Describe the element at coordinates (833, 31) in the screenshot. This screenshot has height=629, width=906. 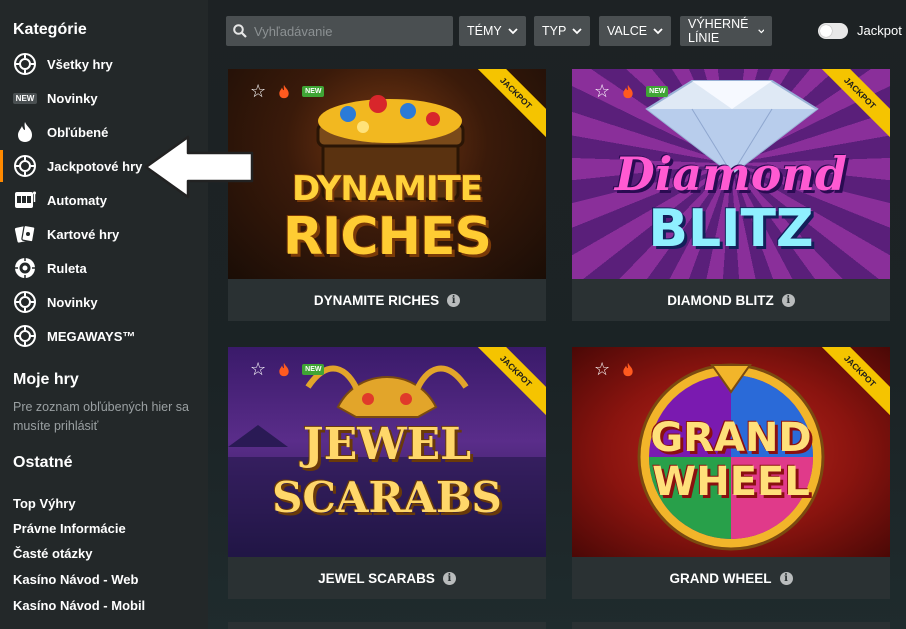
I see `jackpot-toggle` at that location.